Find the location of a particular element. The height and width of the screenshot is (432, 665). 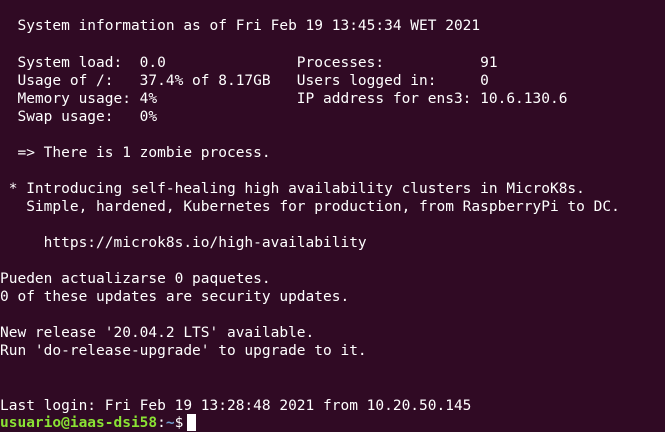

security-updates: 0 of these updates are security updates. is located at coordinates (175, 297).